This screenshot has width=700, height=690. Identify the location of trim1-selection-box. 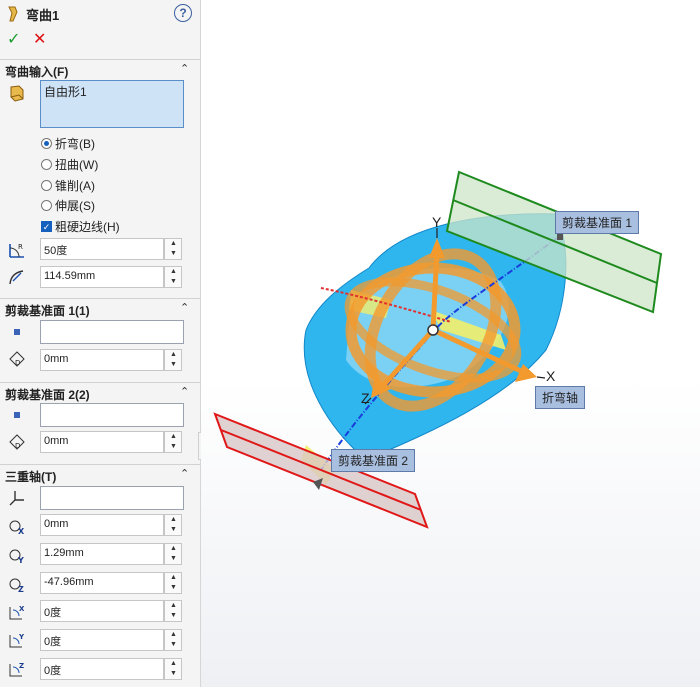
(112, 332).